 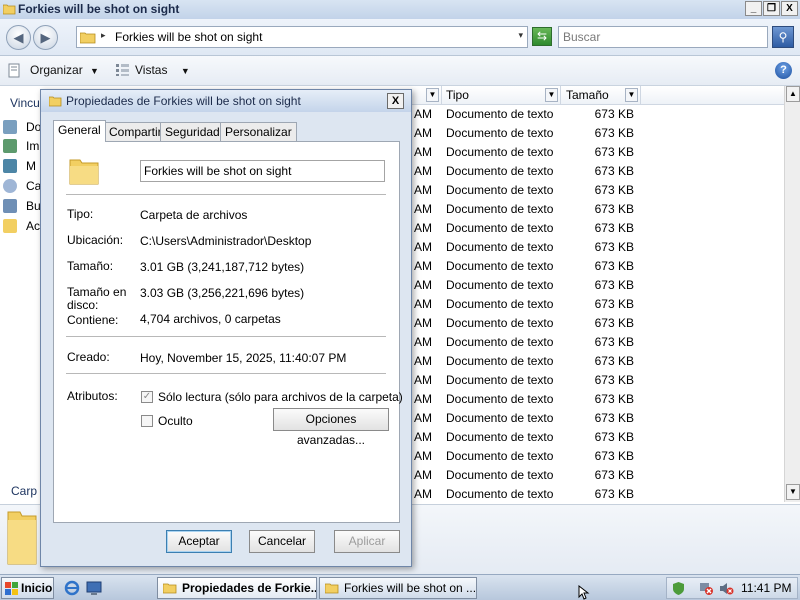 I want to click on search-input: Buscar, so click(x=663, y=37).